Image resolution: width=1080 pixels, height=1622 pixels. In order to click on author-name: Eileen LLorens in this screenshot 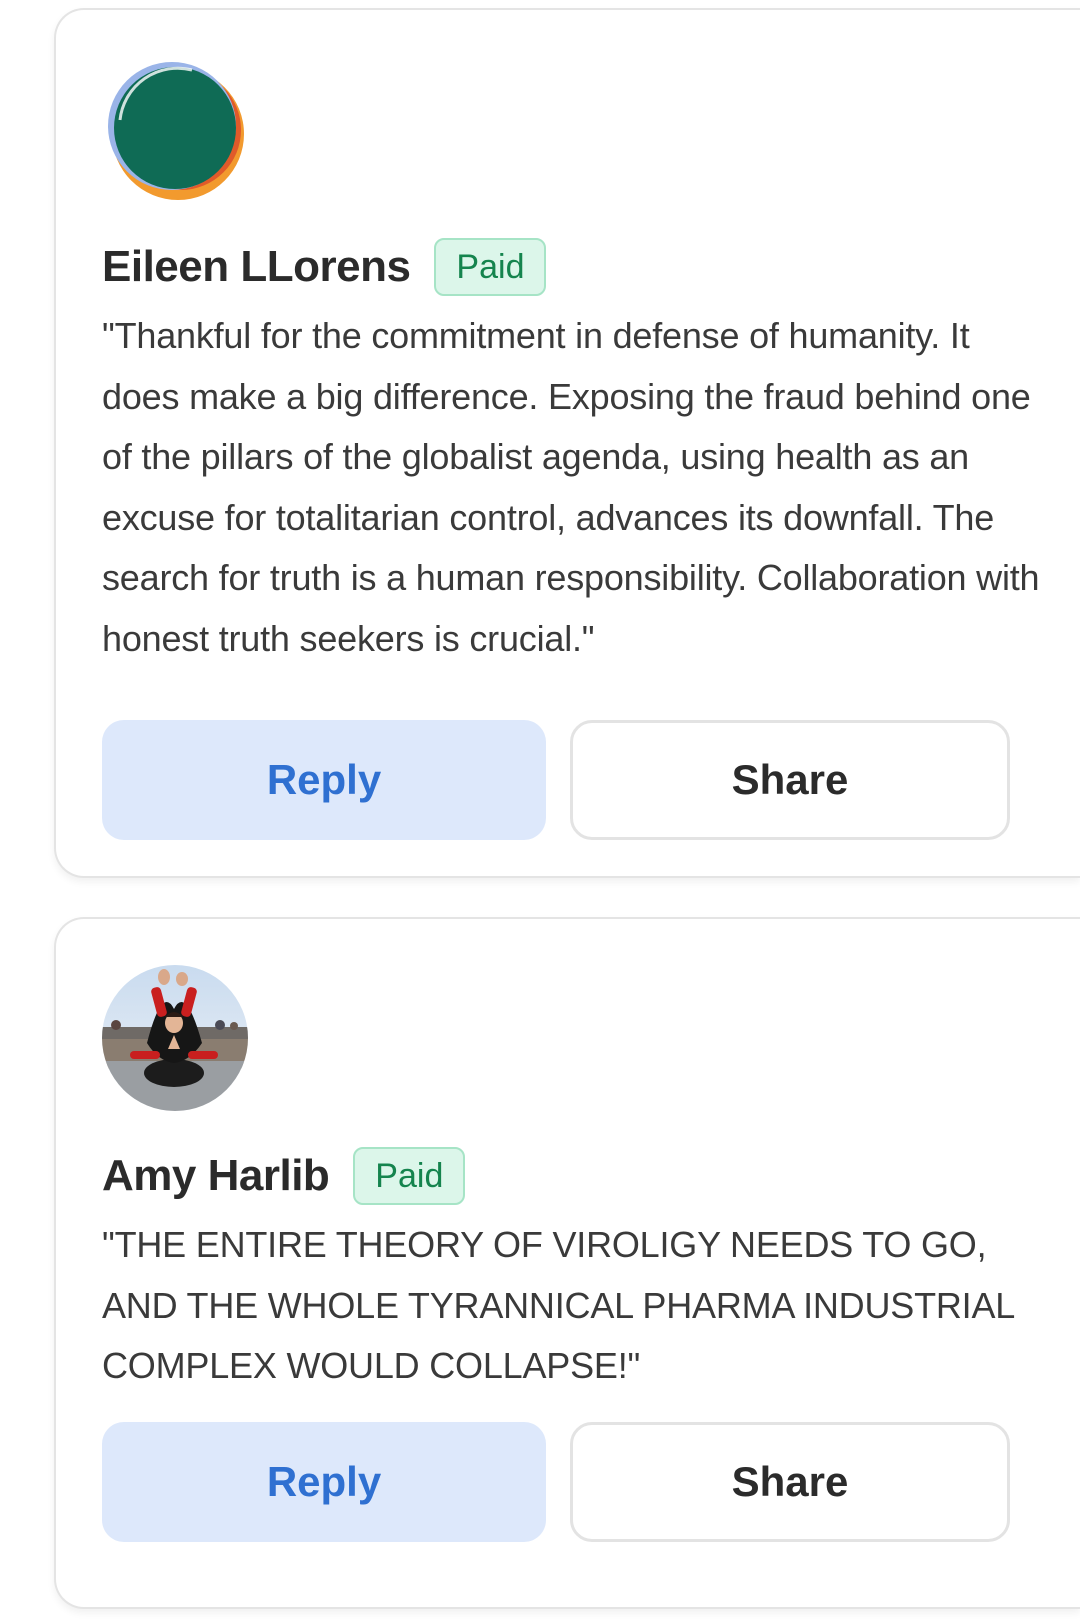, I will do `click(256, 267)`.